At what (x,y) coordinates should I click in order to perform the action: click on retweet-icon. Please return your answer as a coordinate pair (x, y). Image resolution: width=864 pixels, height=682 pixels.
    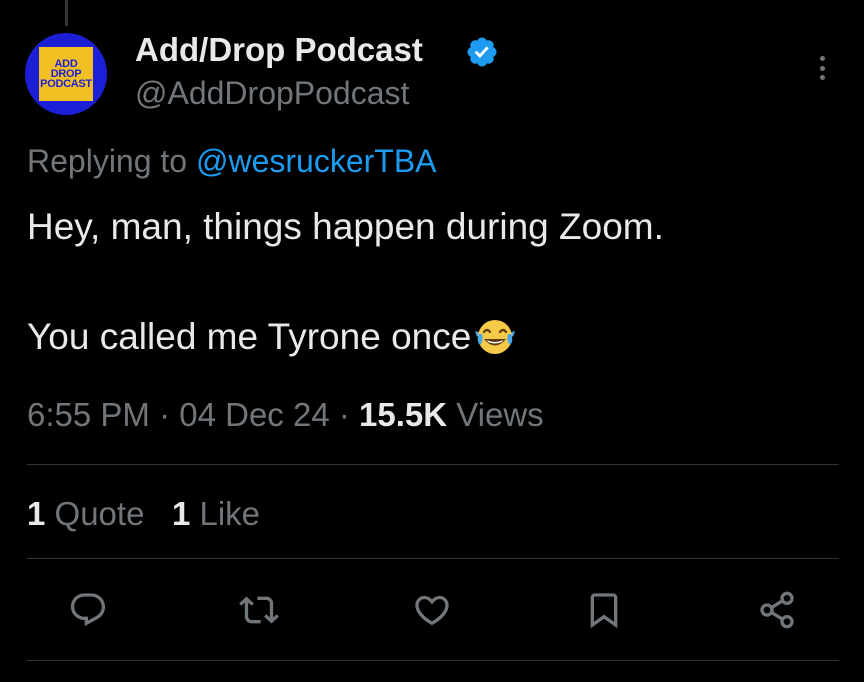
    Looking at the image, I should click on (259, 610).